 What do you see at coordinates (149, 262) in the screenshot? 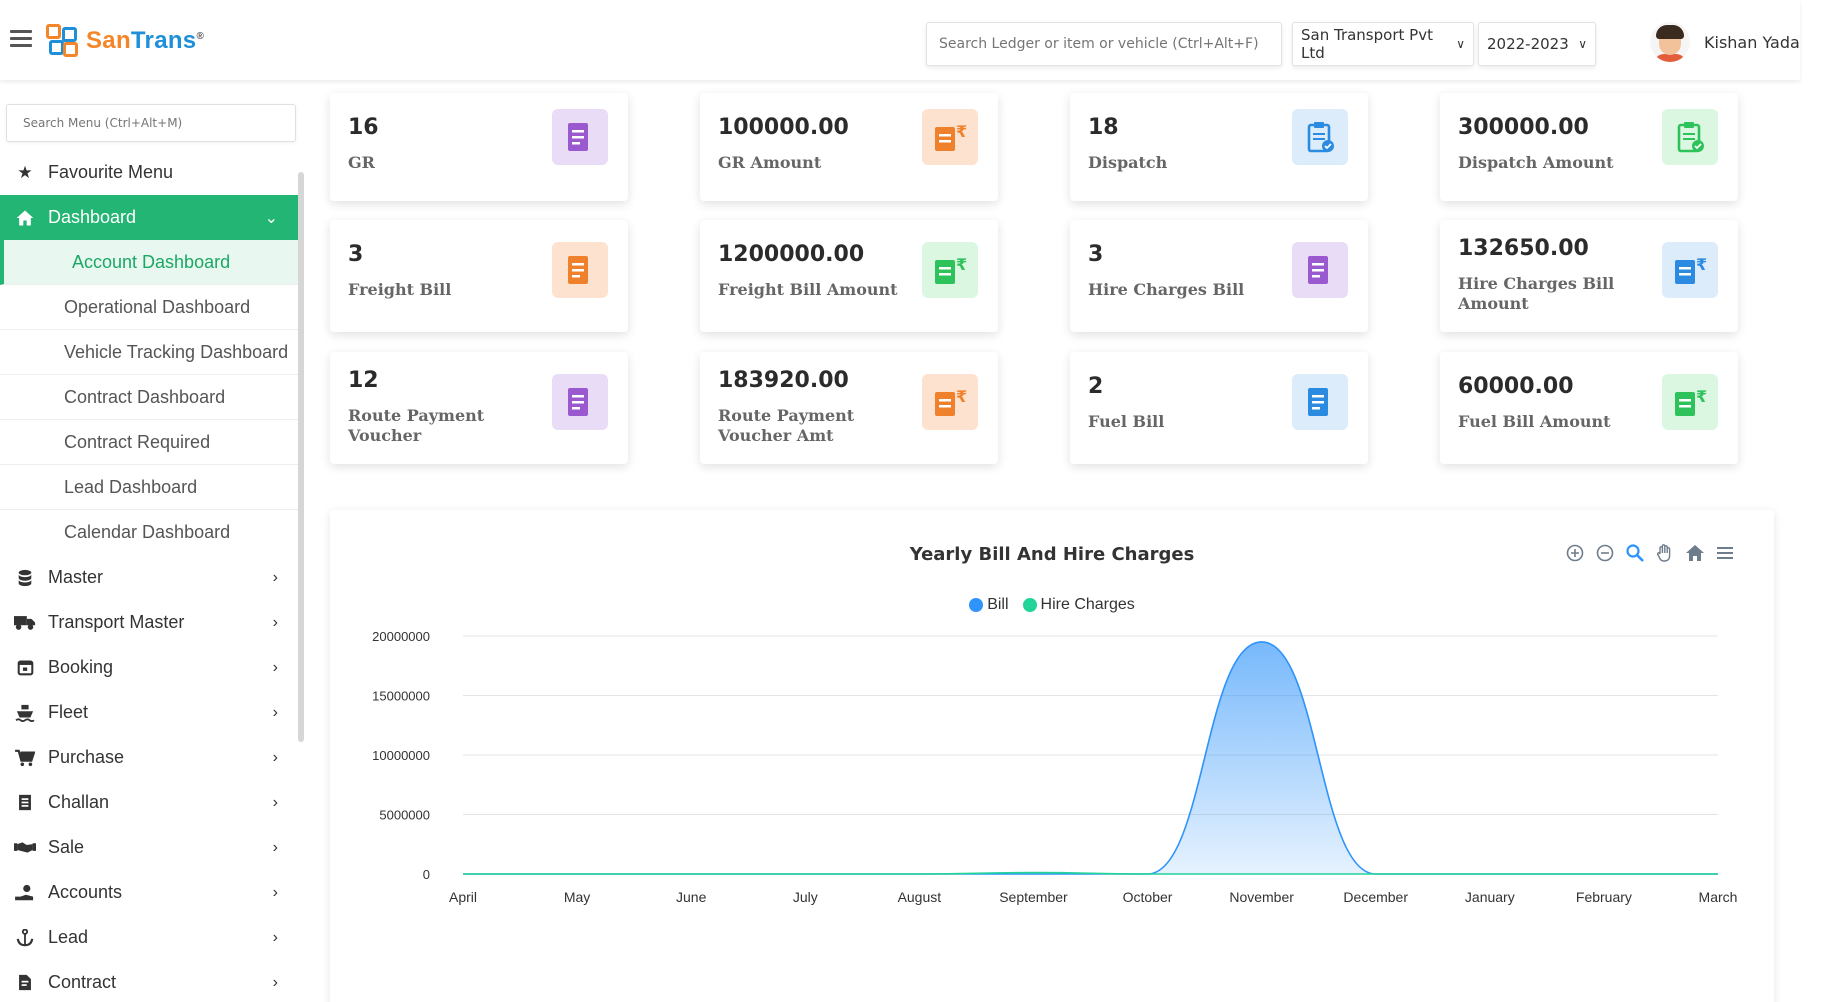
I see `sidebar-subitem-account-dashboard: Account Dashboard` at bounding box center [149, 262].